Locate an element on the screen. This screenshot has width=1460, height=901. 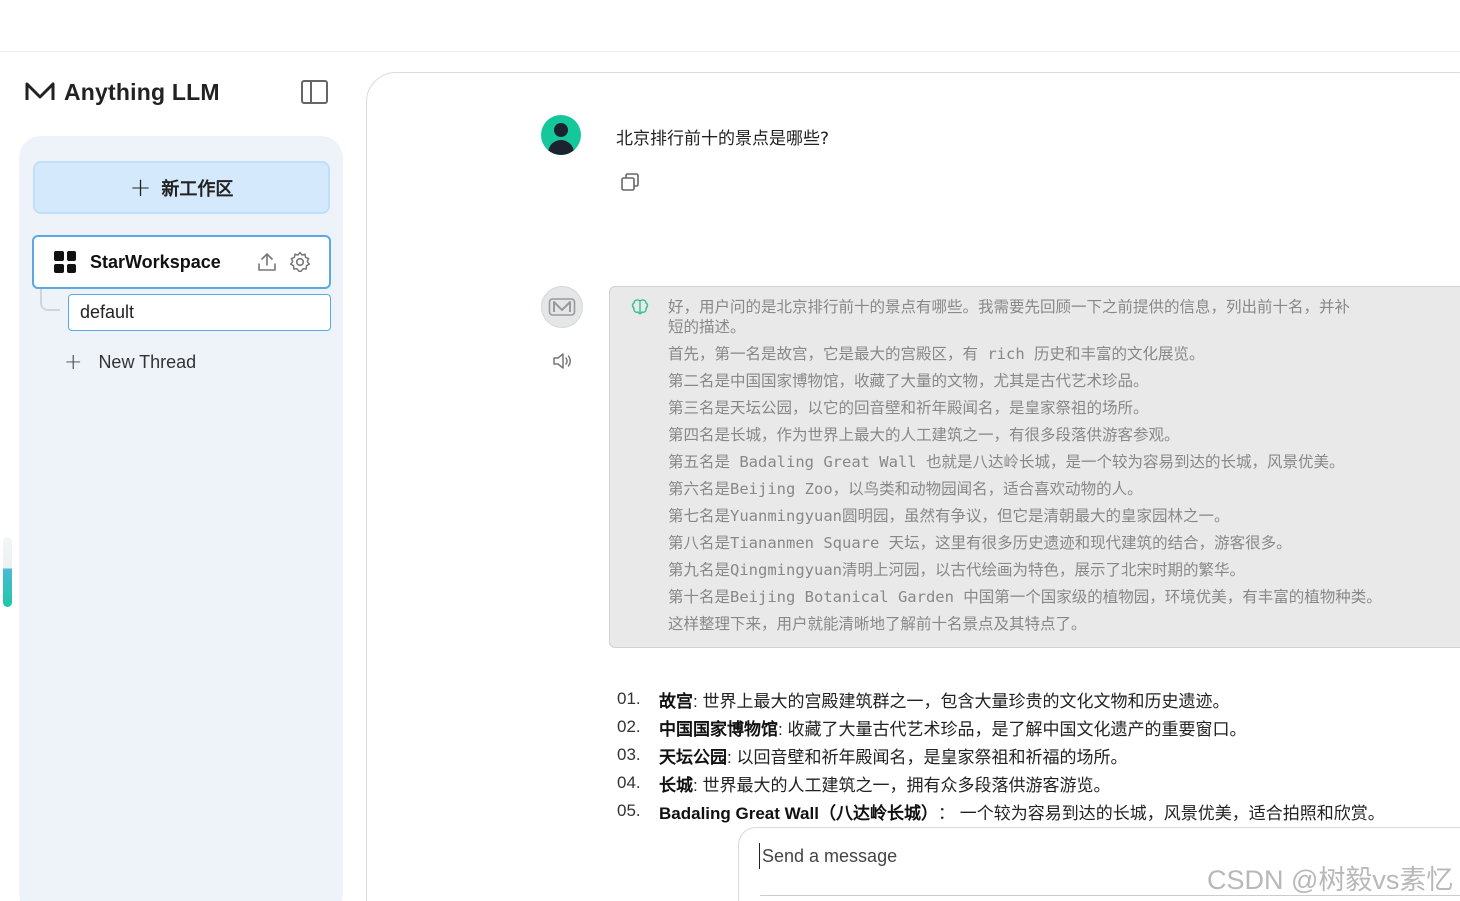
sidebar-toggle-button is located at coordinates (314, 92).